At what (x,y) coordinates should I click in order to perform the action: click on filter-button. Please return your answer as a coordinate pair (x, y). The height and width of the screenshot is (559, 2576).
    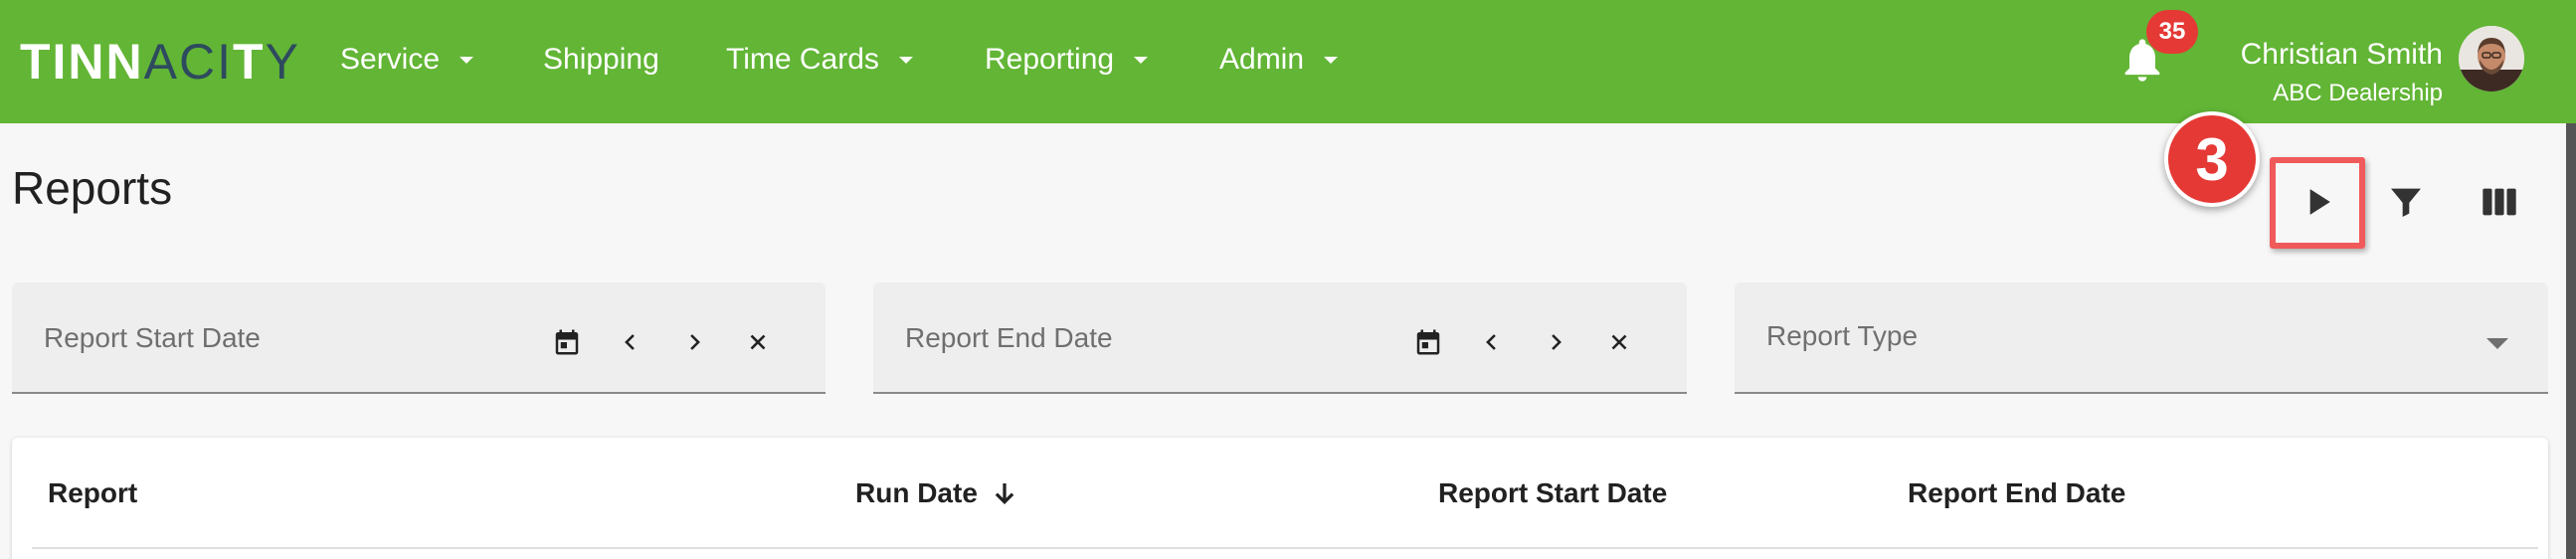
    Looking at the image, I should click on (2406, 204).